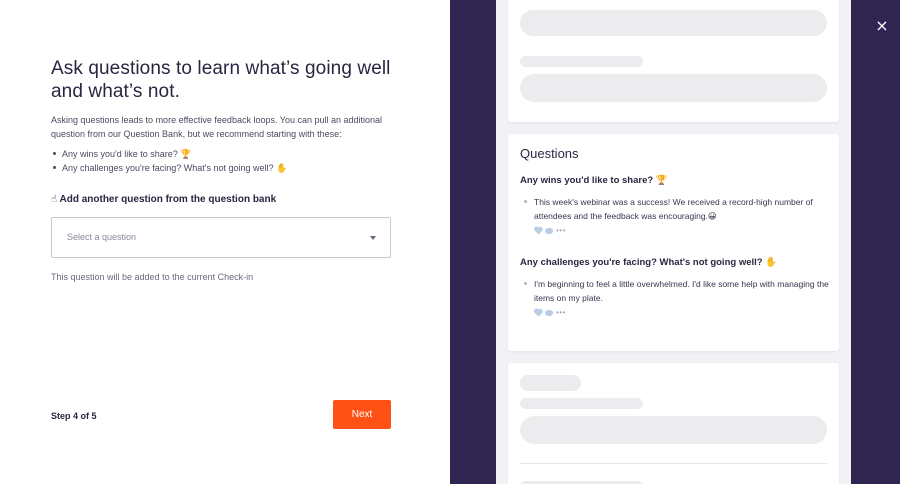 This screenshot has width=900, height=484. What do you see at coordinates (102, 237) in the screenshot?
I see `question-select-placeholder: Select a question` at bounding box center [102, 237].